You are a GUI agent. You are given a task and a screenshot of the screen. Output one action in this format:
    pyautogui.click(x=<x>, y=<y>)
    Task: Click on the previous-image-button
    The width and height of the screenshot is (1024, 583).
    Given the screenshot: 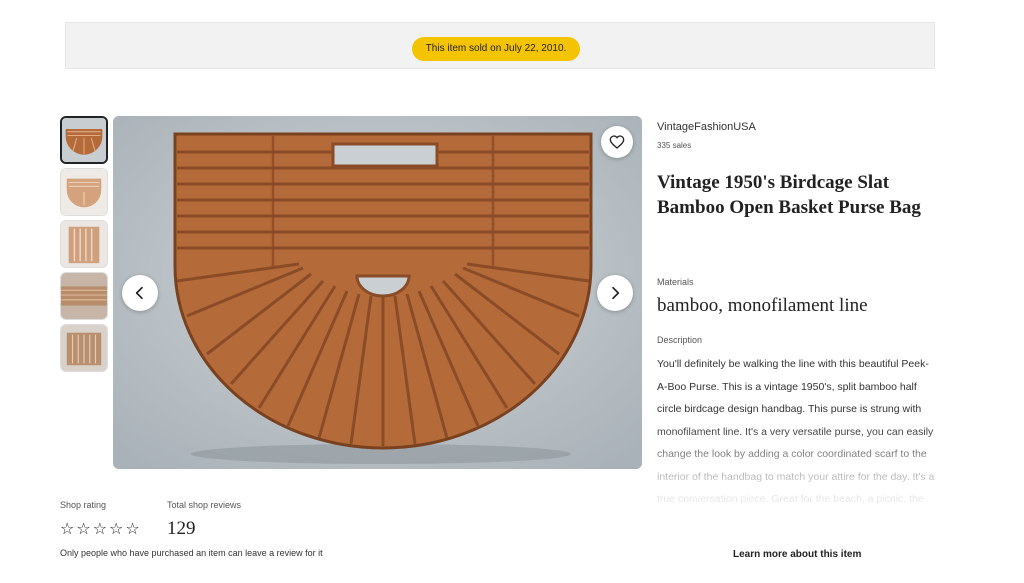 What is the action you would take?
    pyautogui.click(x=140, y=293)
    